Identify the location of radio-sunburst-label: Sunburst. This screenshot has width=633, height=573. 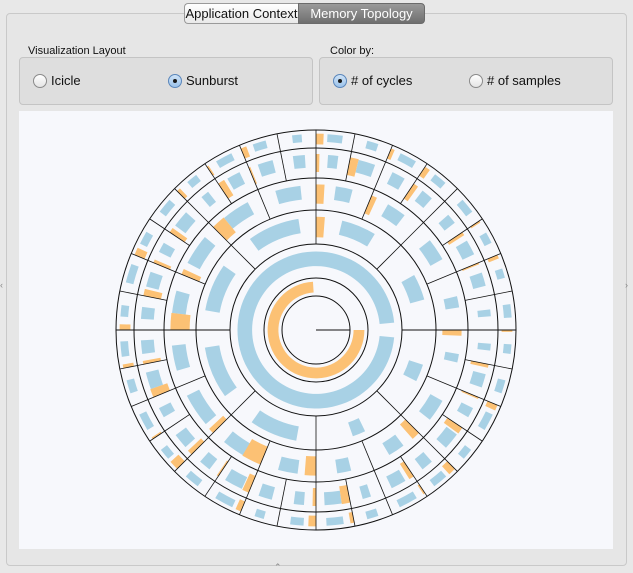
(212, 80).